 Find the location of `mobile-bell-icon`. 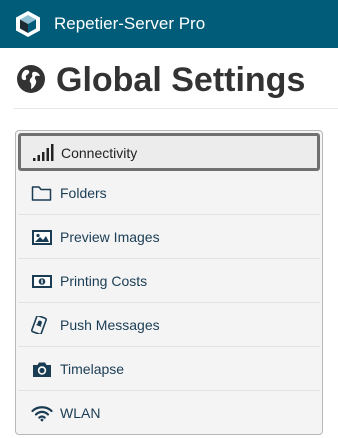

mobile-bell-icon is located at coordinates (39, 325).